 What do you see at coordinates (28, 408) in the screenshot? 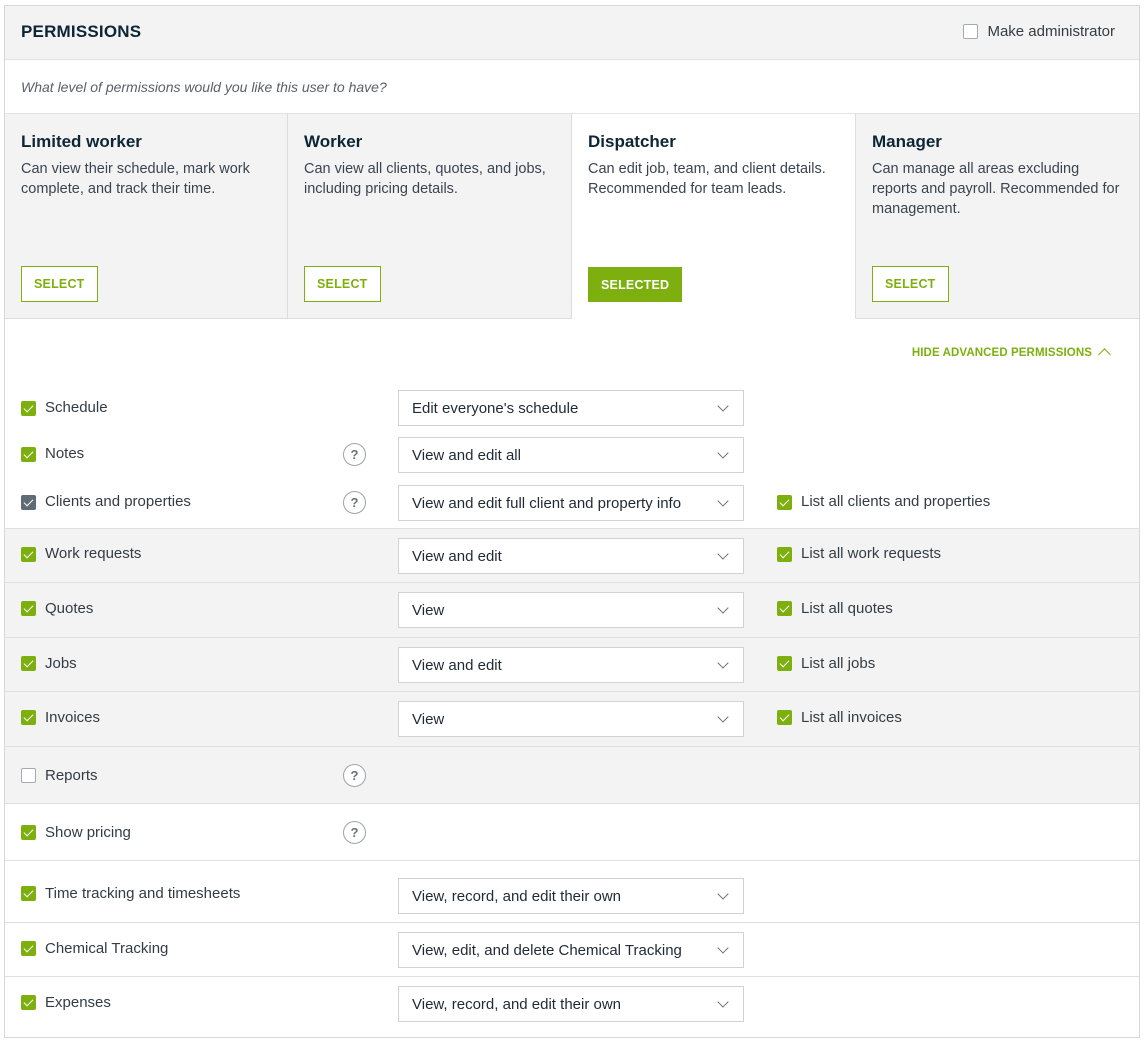
I see `schedule-checkbox` at bounding box center [28, 408].